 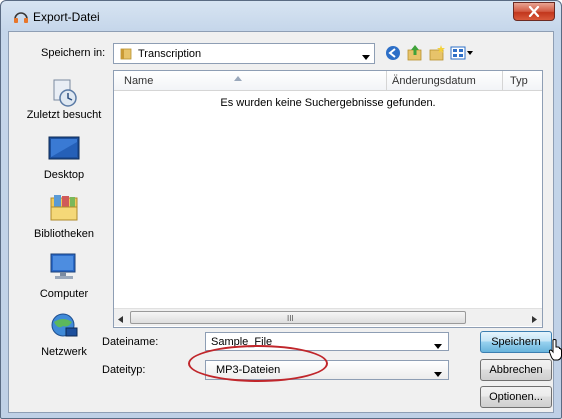 I want to click on save-in-dropdown: Transcription, so click(x=244, y=53).